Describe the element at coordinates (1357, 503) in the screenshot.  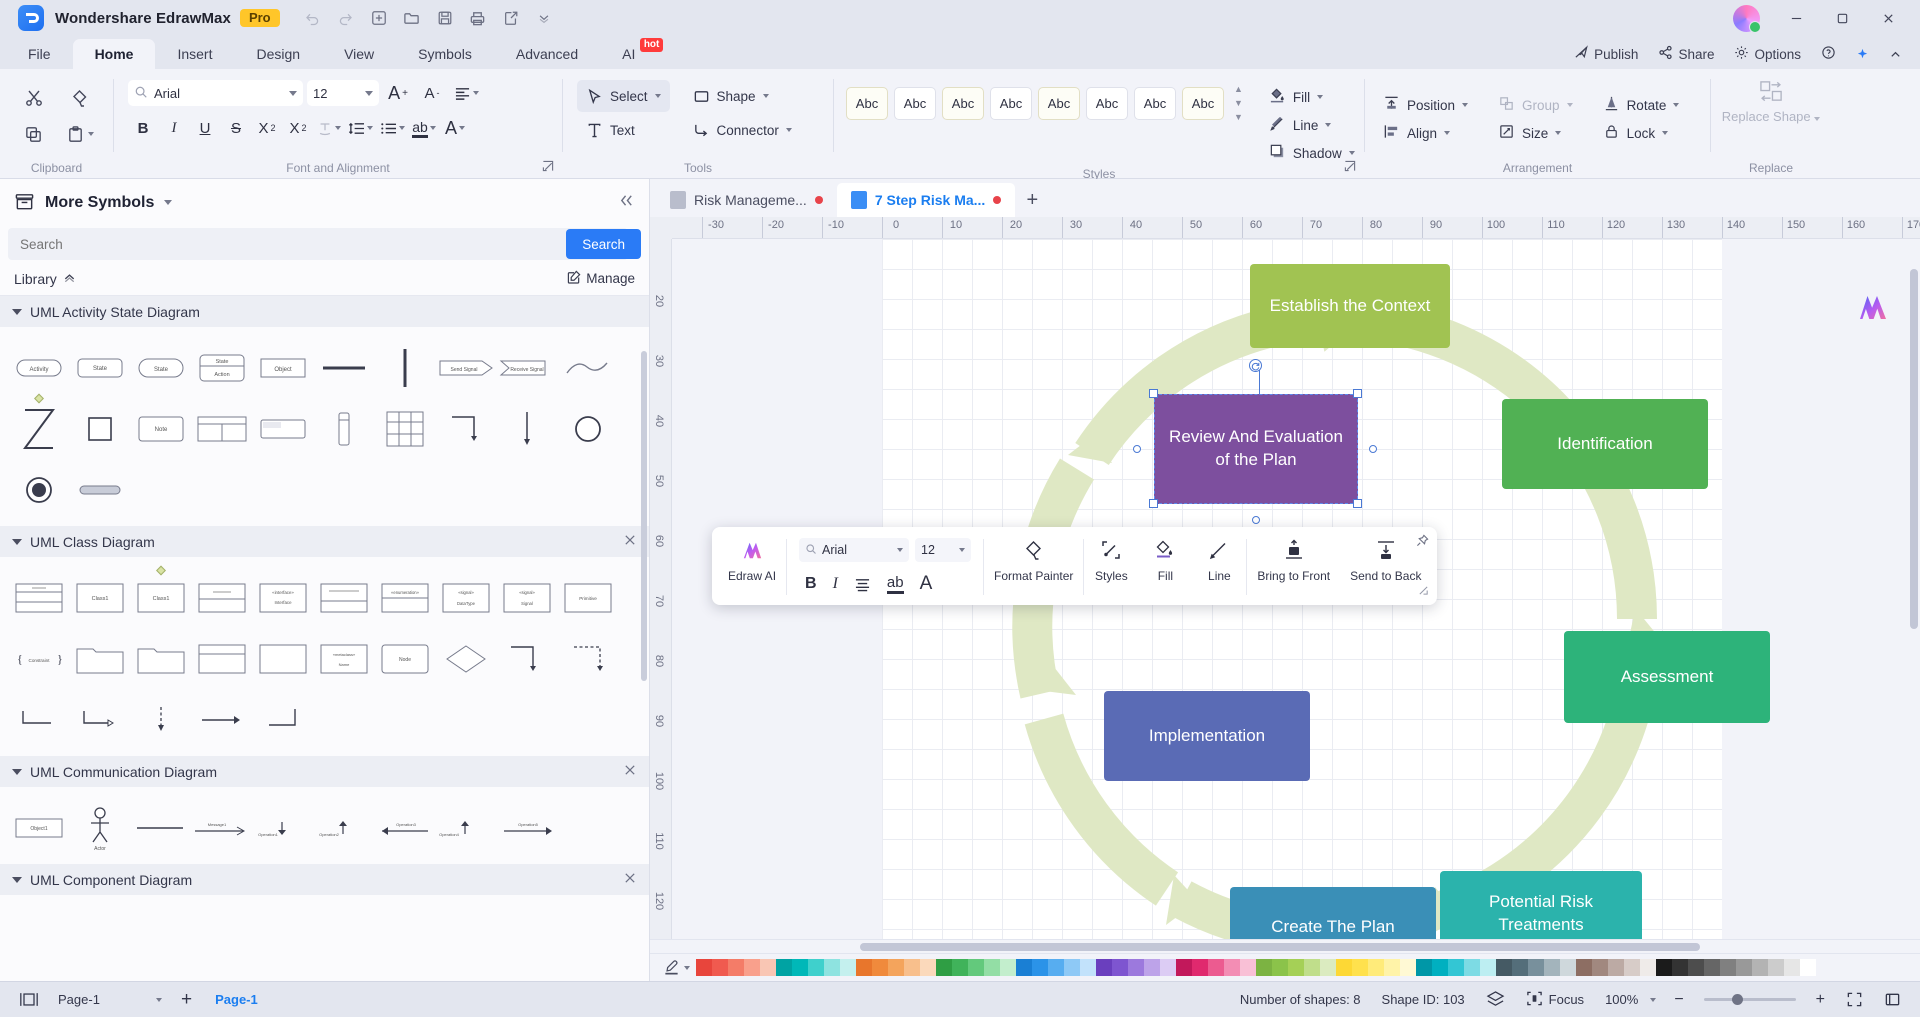
I see `resize-handle-se` at that location.